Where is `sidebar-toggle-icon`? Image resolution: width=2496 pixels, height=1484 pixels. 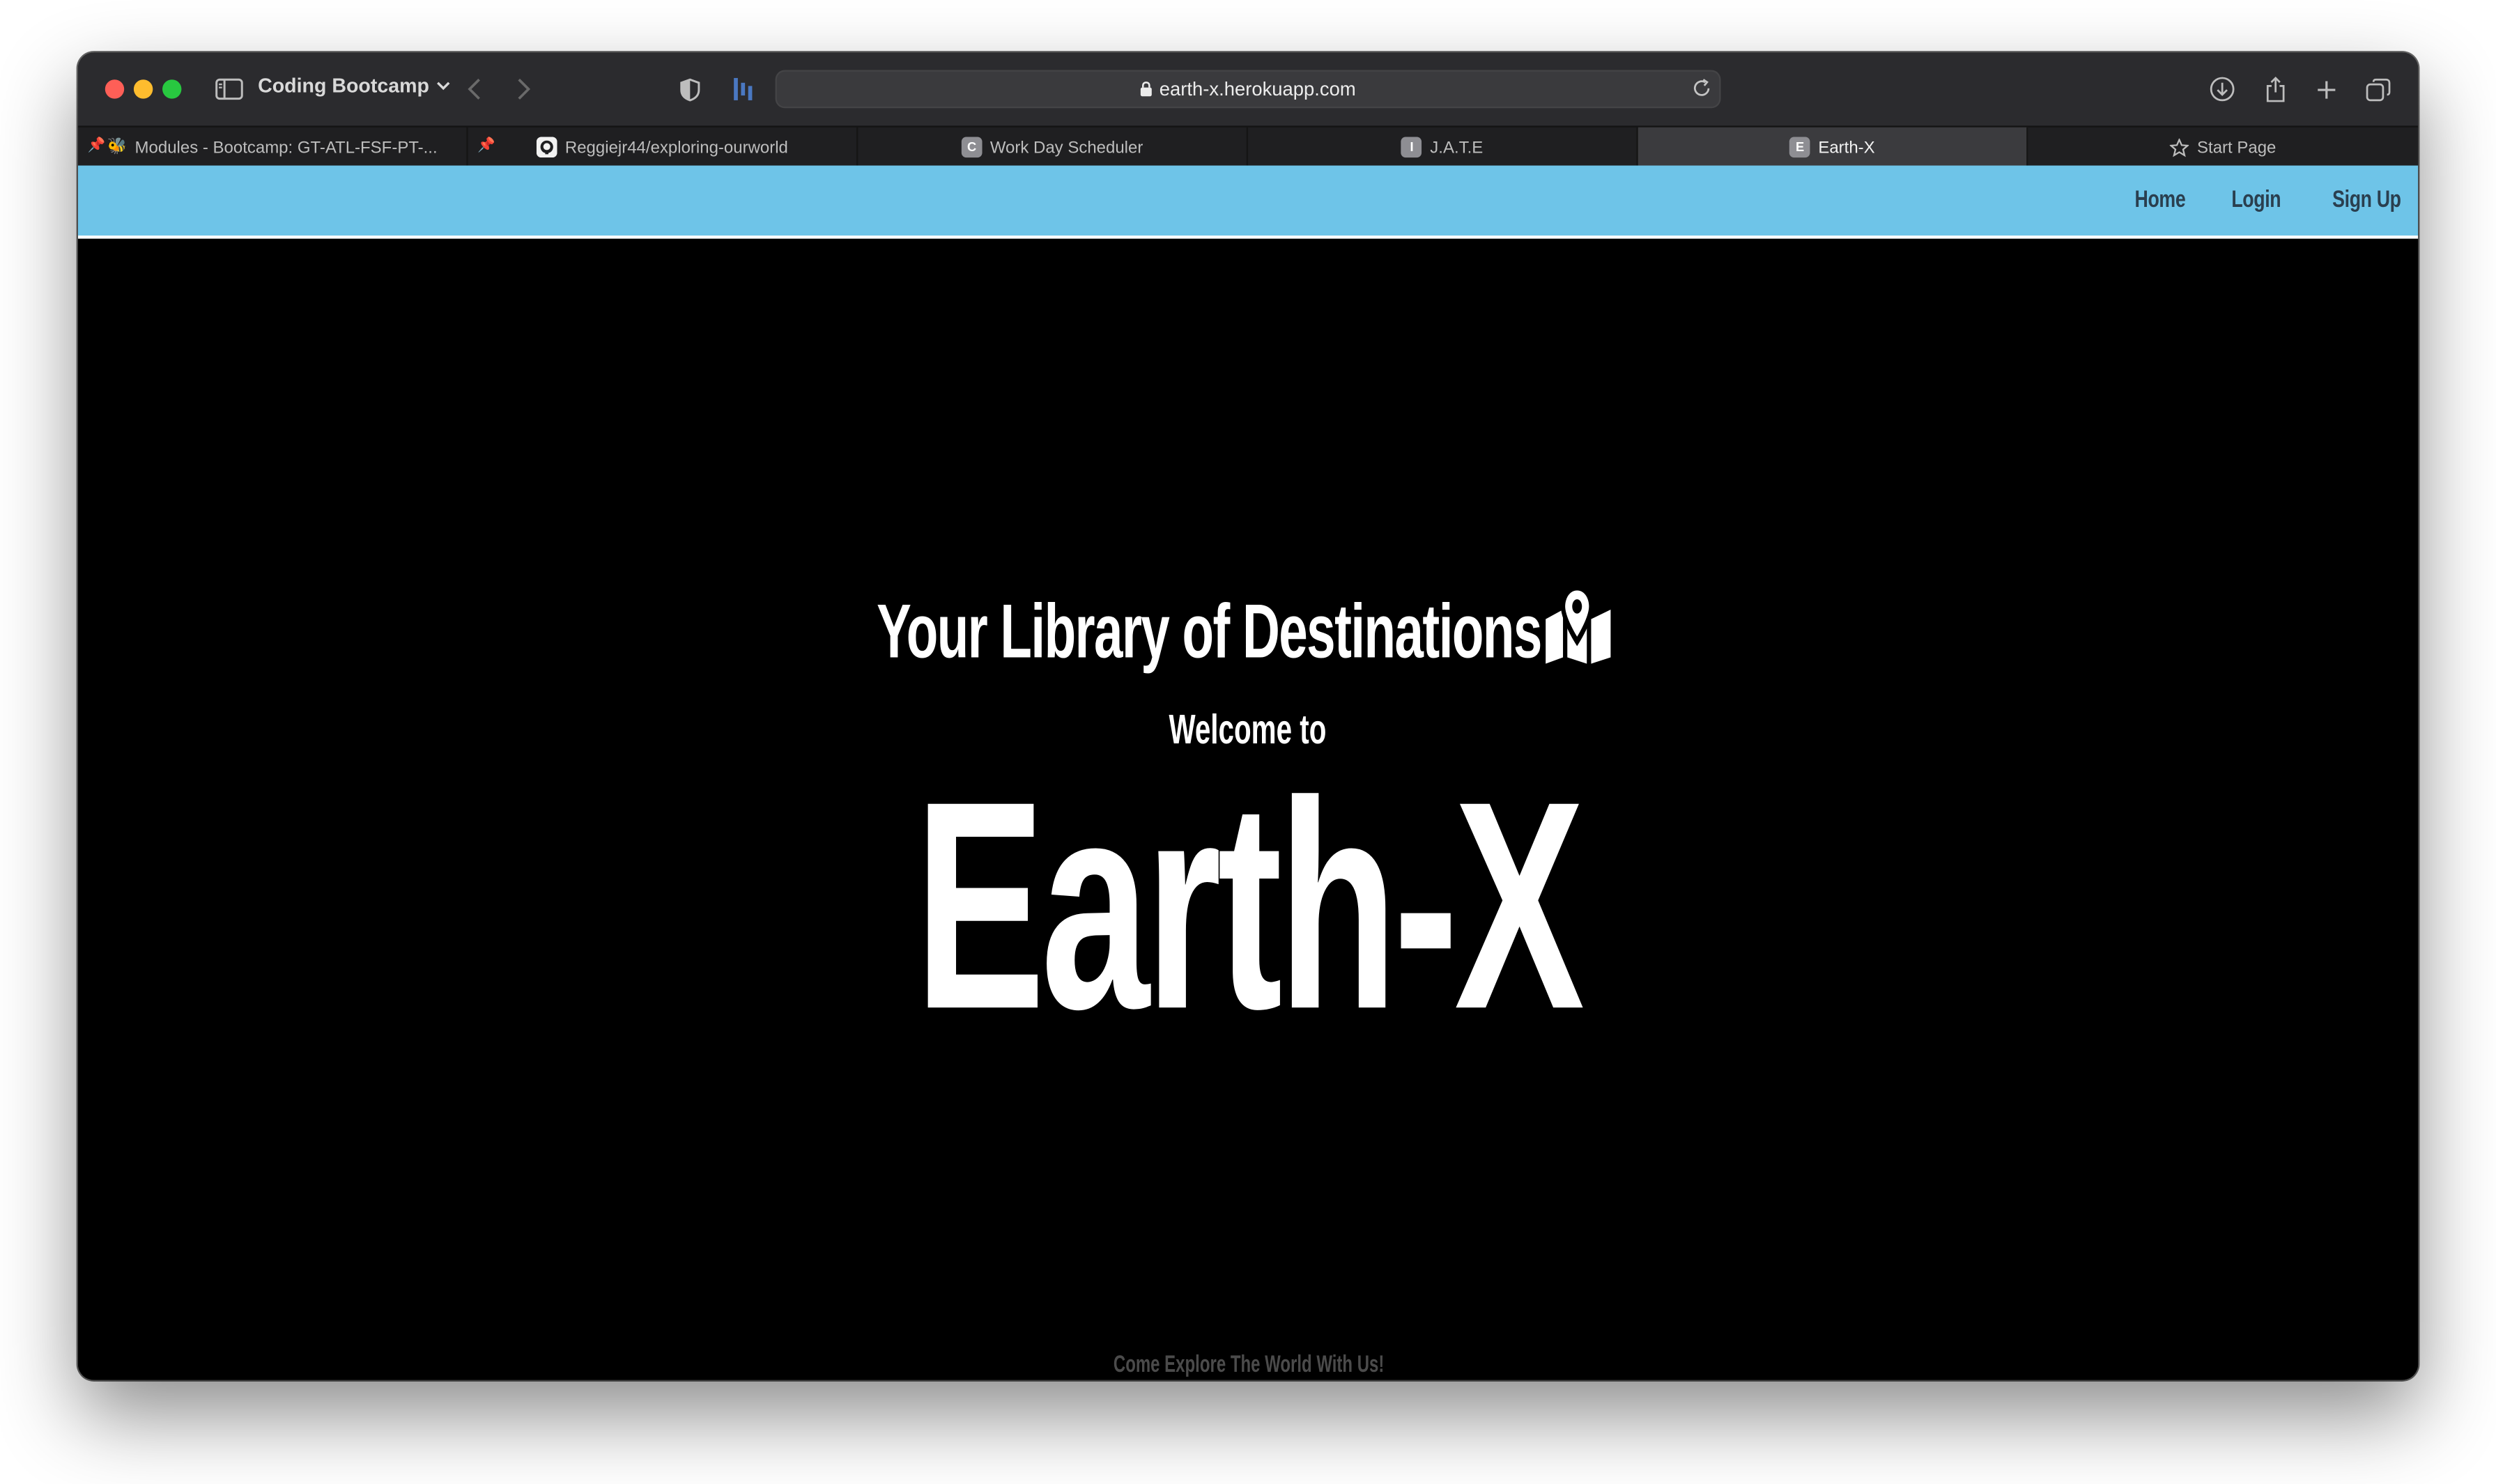 sidebar-toggle-icon is located at coordinates (229, 89).